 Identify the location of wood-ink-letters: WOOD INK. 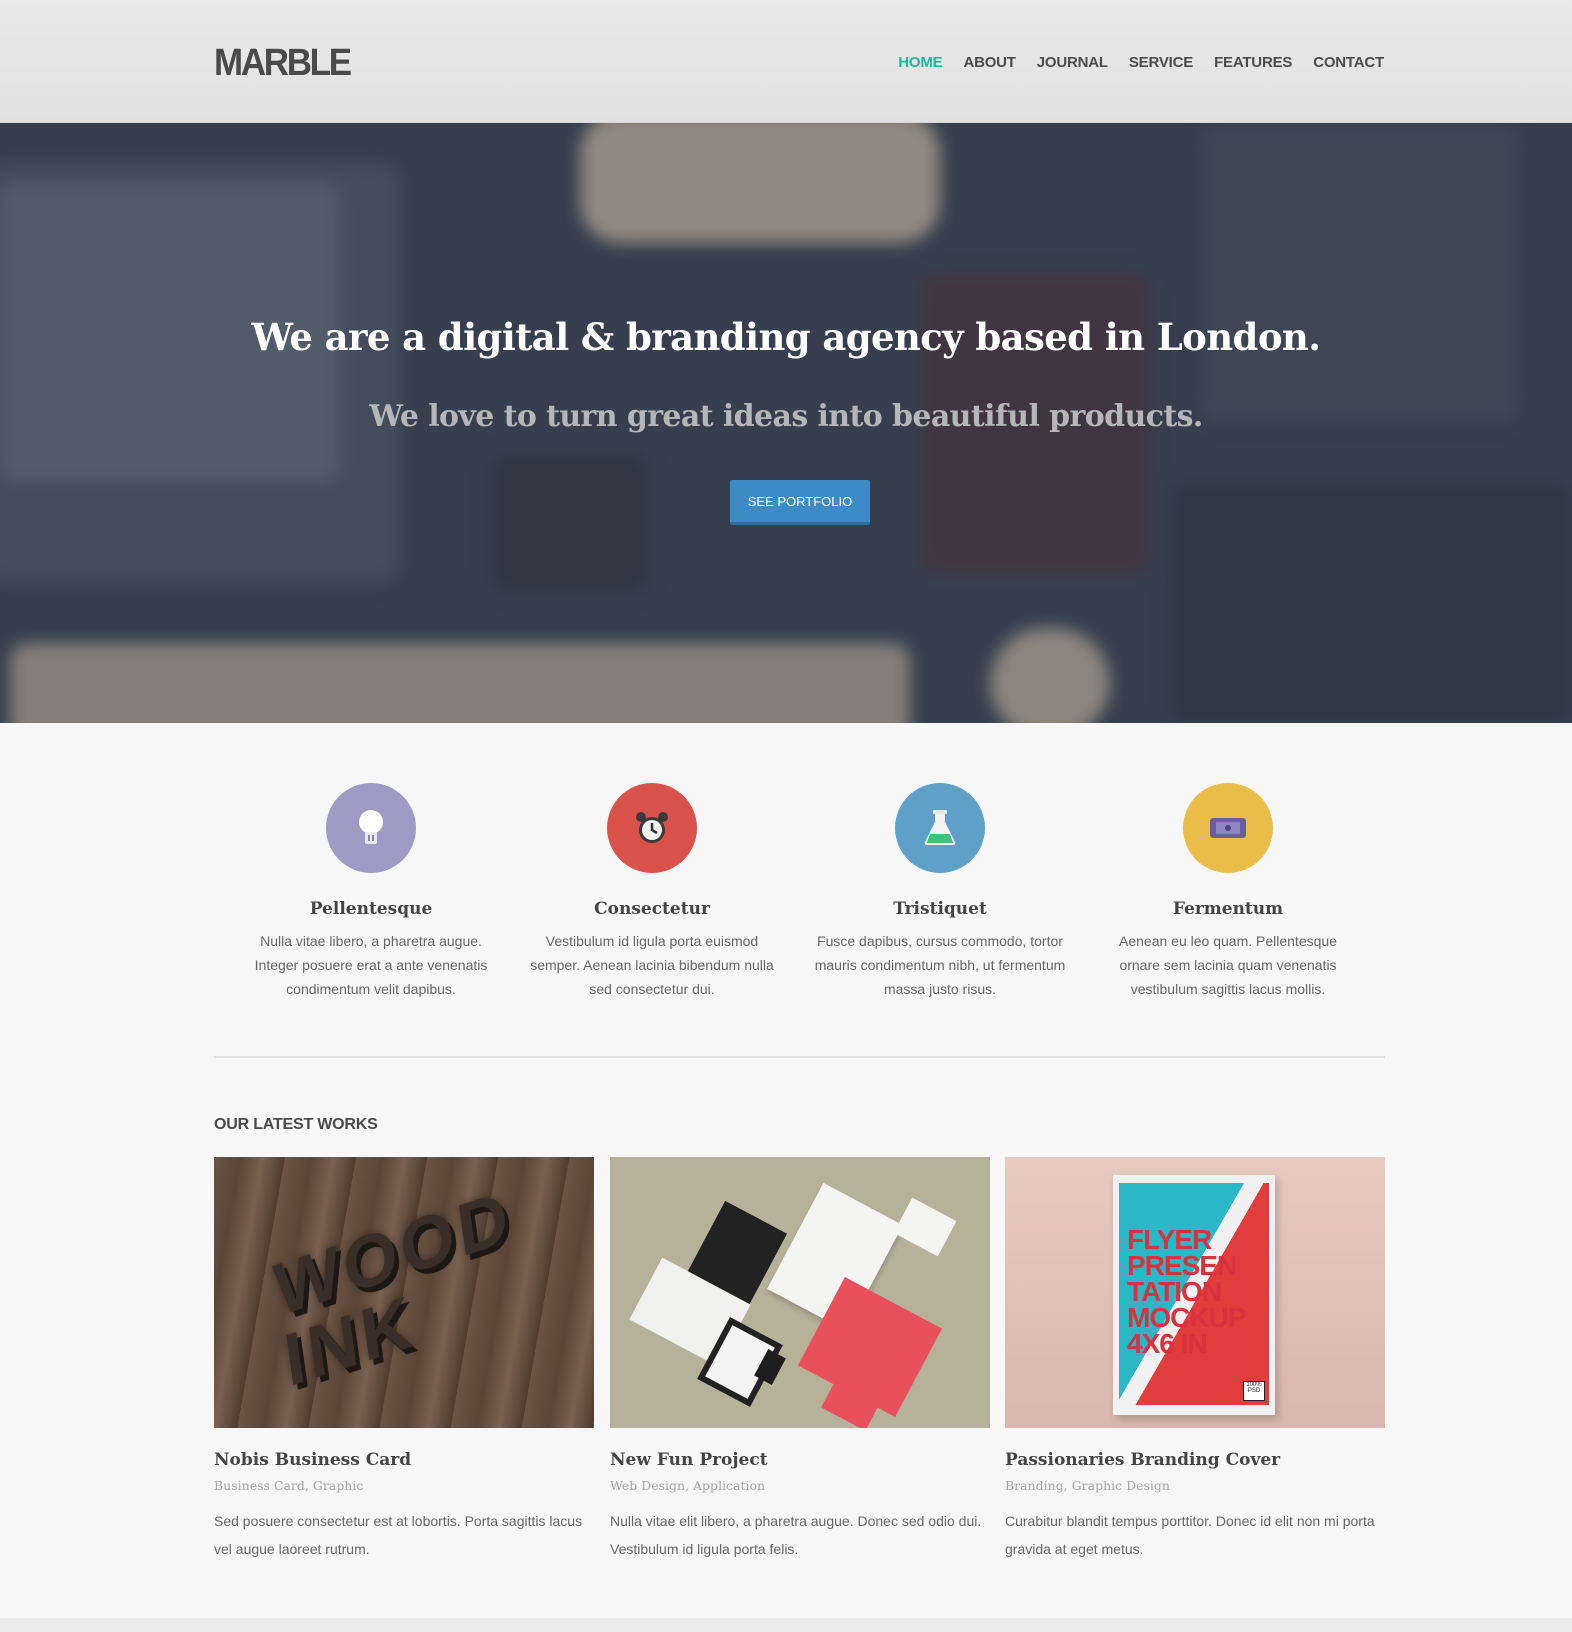
(393, 1289).